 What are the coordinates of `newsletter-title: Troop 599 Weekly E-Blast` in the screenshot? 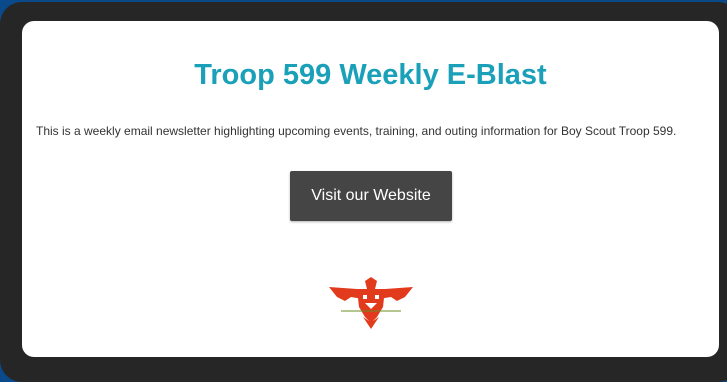 It's located at (370, 75).